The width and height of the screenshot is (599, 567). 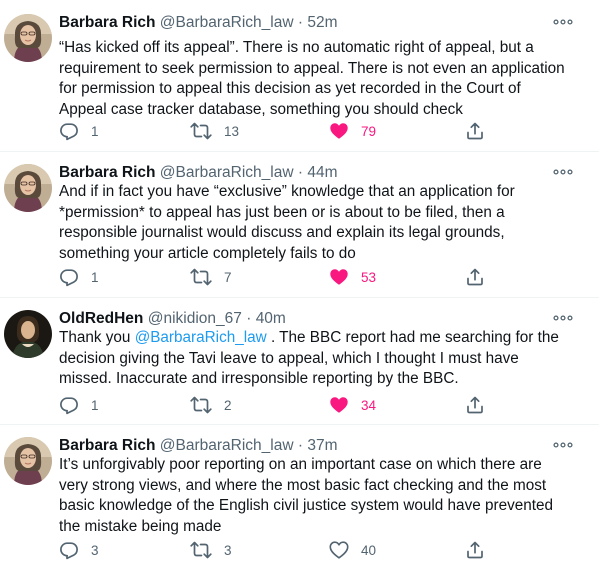 I want to click on tweet-actions: 1 2 34, so click(x=279, y=405).